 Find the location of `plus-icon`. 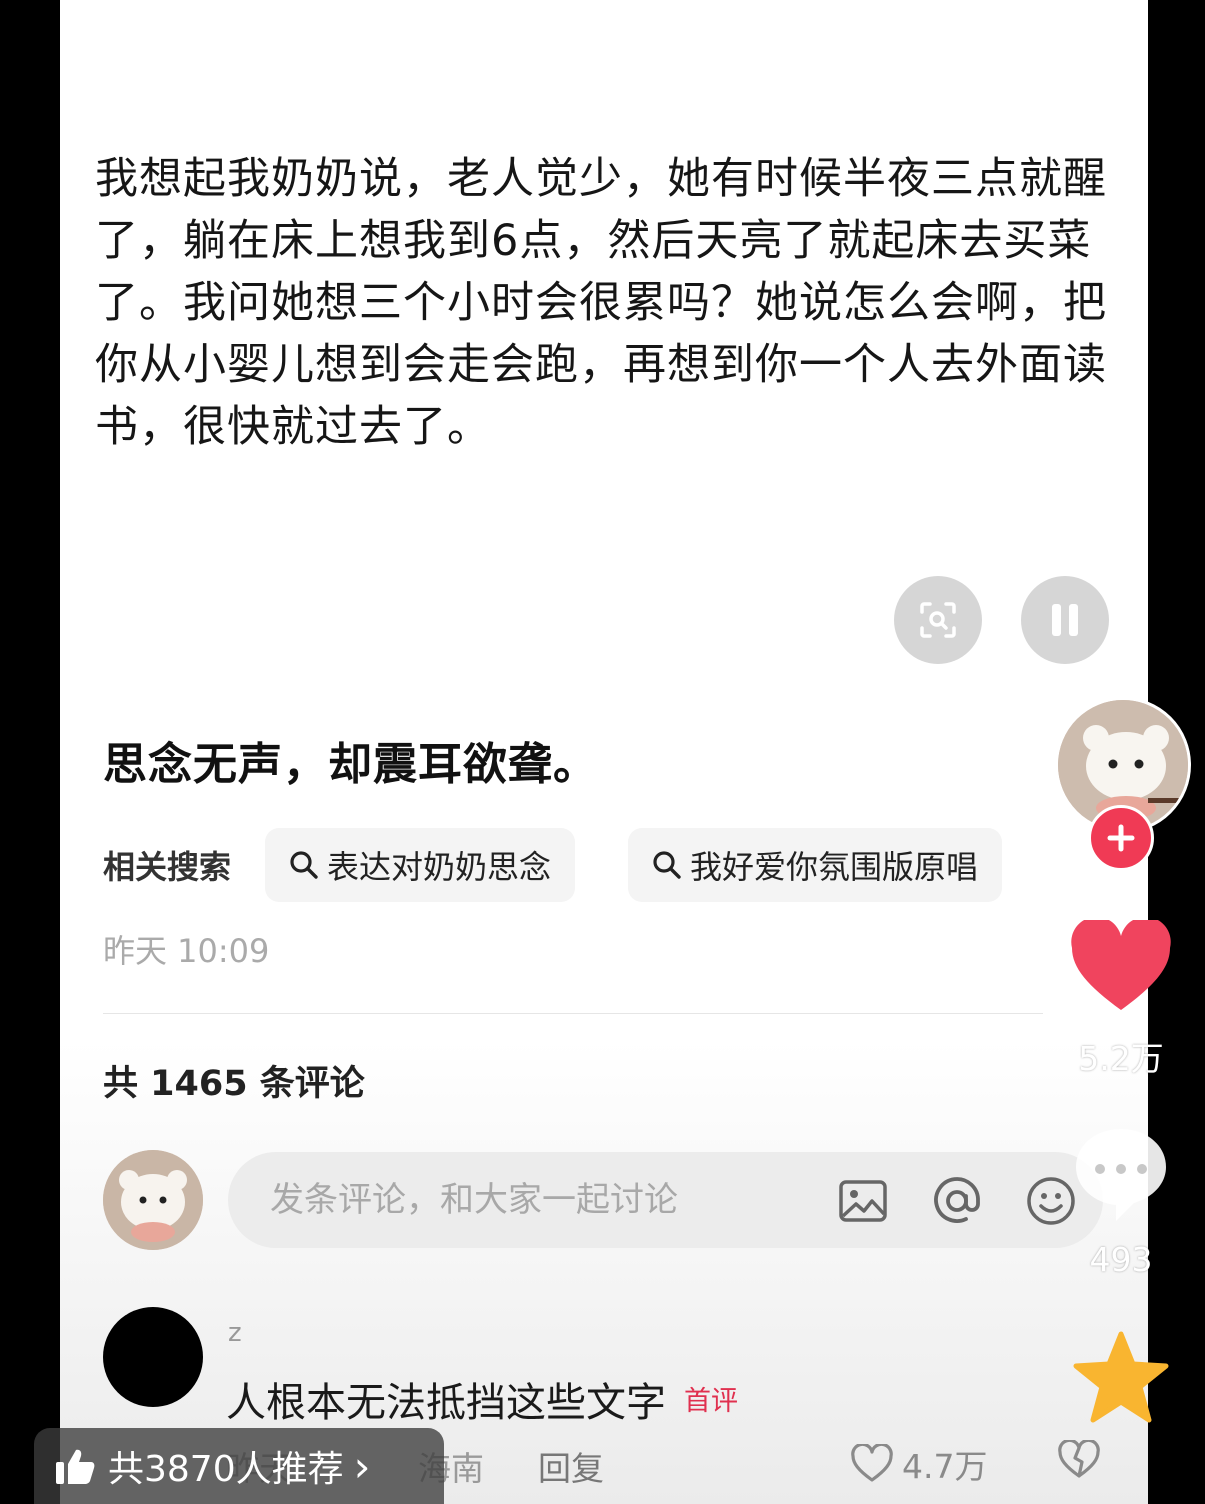

plus-icon is located at coordinates (1121, 838).